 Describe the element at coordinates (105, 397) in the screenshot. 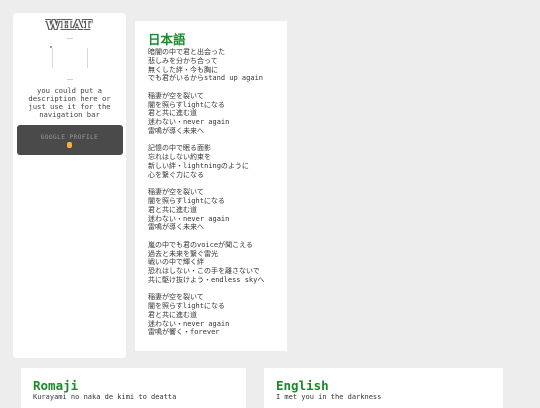

I see `romaji-first-line: Kurayami no naka de kimi to deatta` at that location.